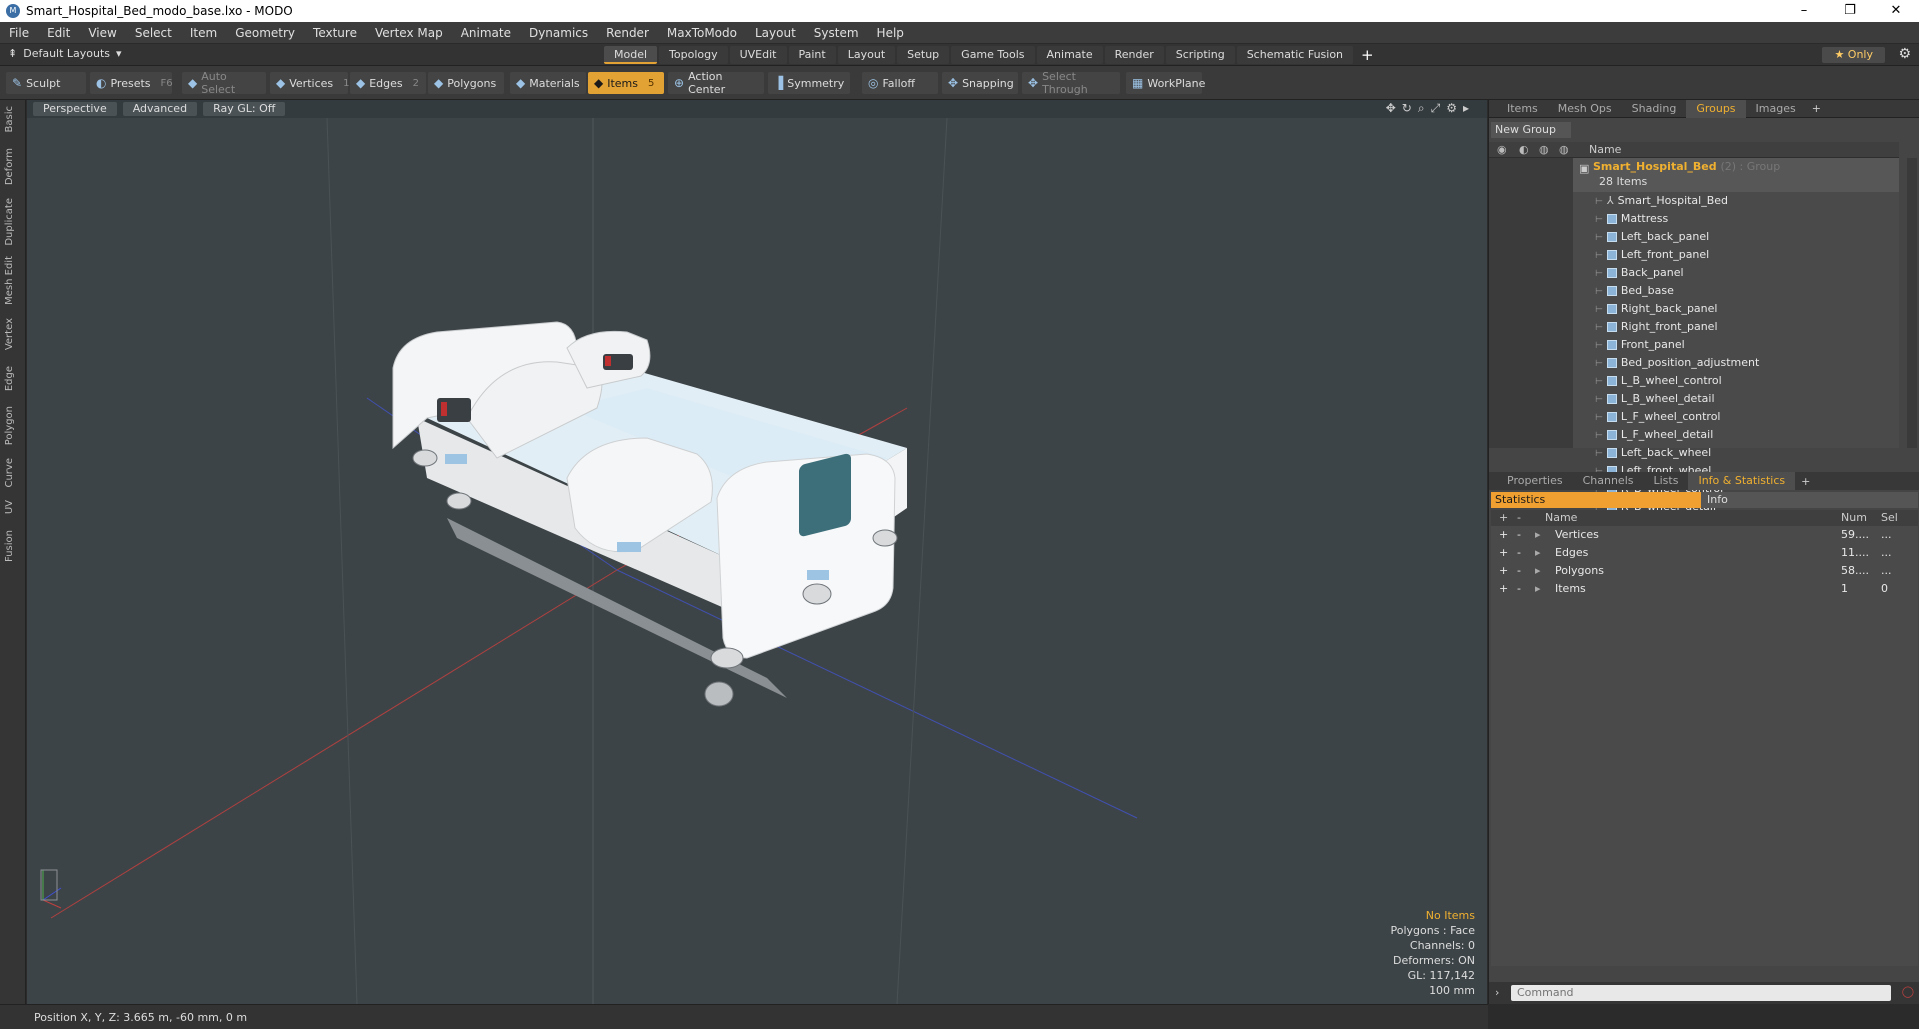 This screenshot has width=1919, height=1029. What do you see at coordinates (9, 378) in the screenshot?
I see `tab-edge: Edge` at bounding box center [9, 378].